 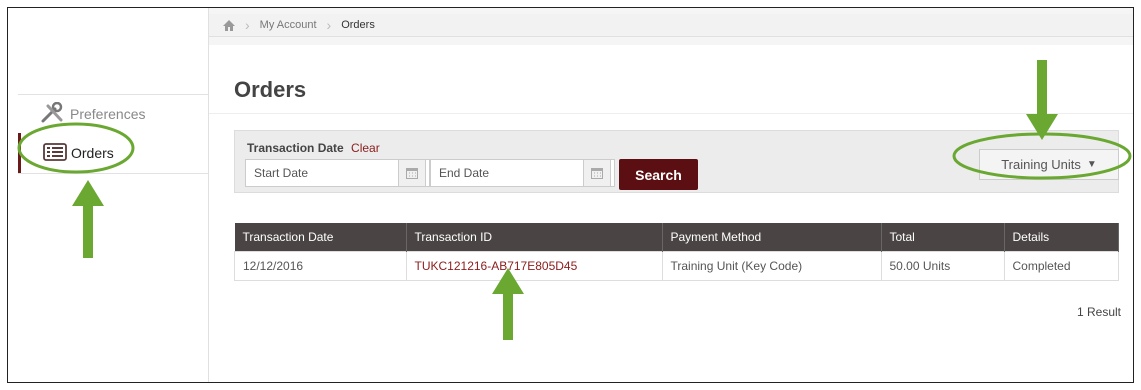 I want to click on sidebar-item-preferences: Preferences, so click(x=113, y=114).